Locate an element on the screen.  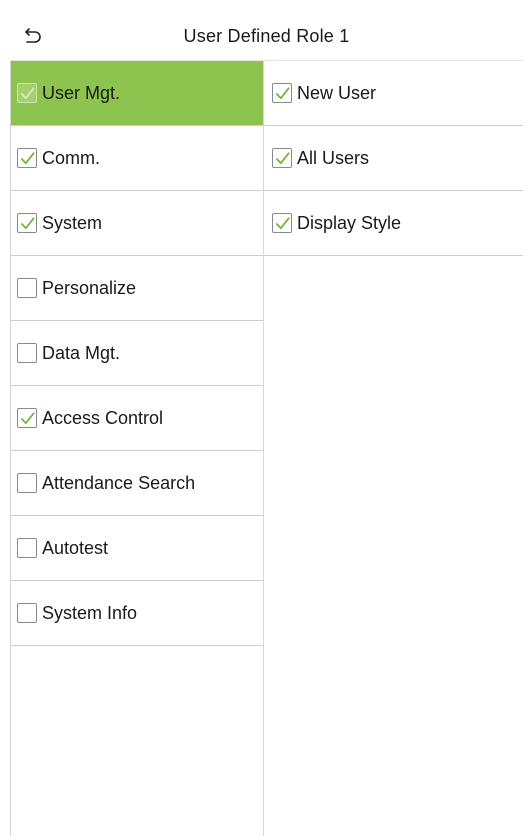
permission-item-new-user: New User is located at coordinates (393, 93).